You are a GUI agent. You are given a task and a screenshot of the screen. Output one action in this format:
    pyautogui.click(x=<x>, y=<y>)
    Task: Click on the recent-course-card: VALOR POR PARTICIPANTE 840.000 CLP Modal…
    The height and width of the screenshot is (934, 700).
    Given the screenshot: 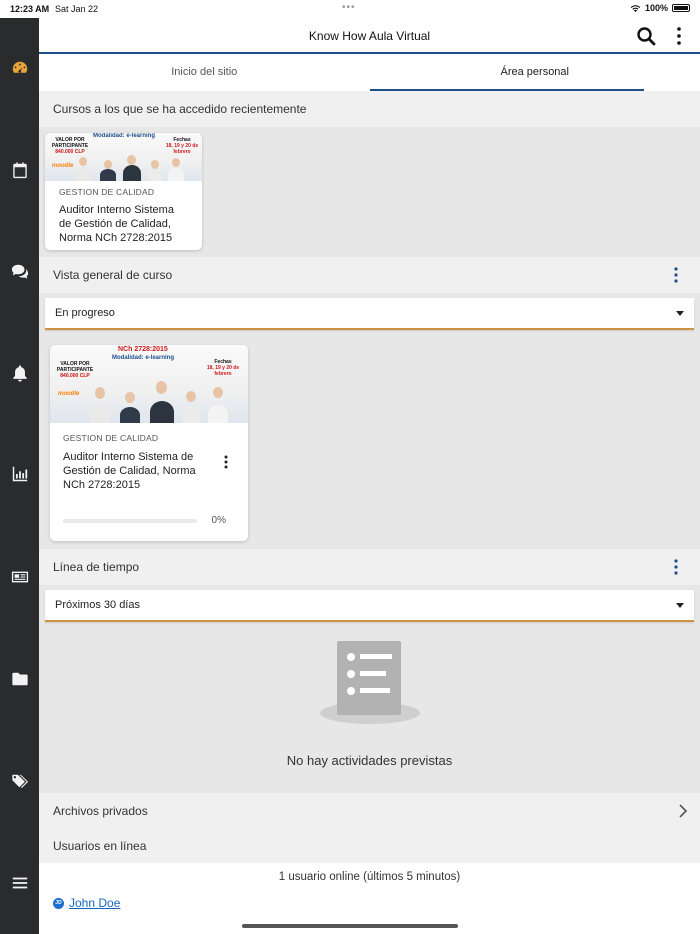 What is the action you would take?
    pyautogui.click(x=123, y=191)
    